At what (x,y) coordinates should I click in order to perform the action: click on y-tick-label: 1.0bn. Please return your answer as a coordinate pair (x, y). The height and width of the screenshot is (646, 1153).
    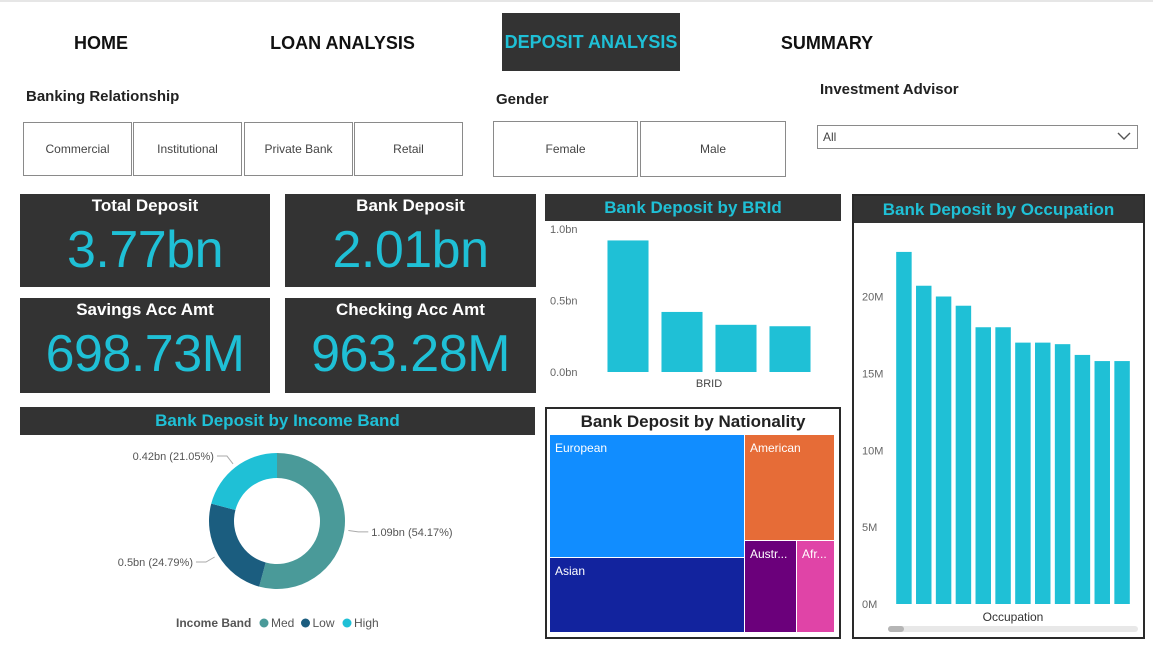
    Looking at the image, I should click on (564, 230).